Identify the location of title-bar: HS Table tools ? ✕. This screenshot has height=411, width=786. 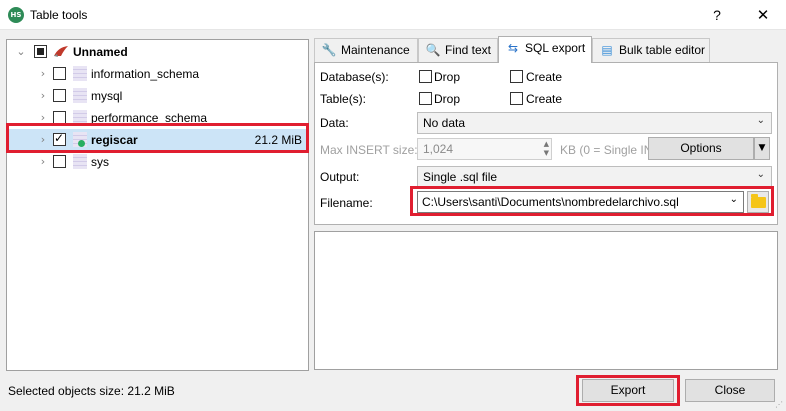
(393, 15).